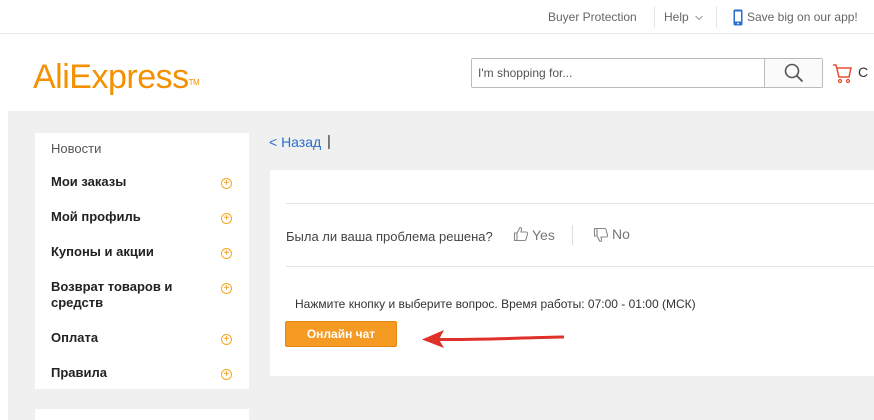 This screenshot has height=420, width=874. What do you see at coordinates (111, 77) in the screenshot?
I see `logo-text: AliExpress` at bounding box center [111, 77].